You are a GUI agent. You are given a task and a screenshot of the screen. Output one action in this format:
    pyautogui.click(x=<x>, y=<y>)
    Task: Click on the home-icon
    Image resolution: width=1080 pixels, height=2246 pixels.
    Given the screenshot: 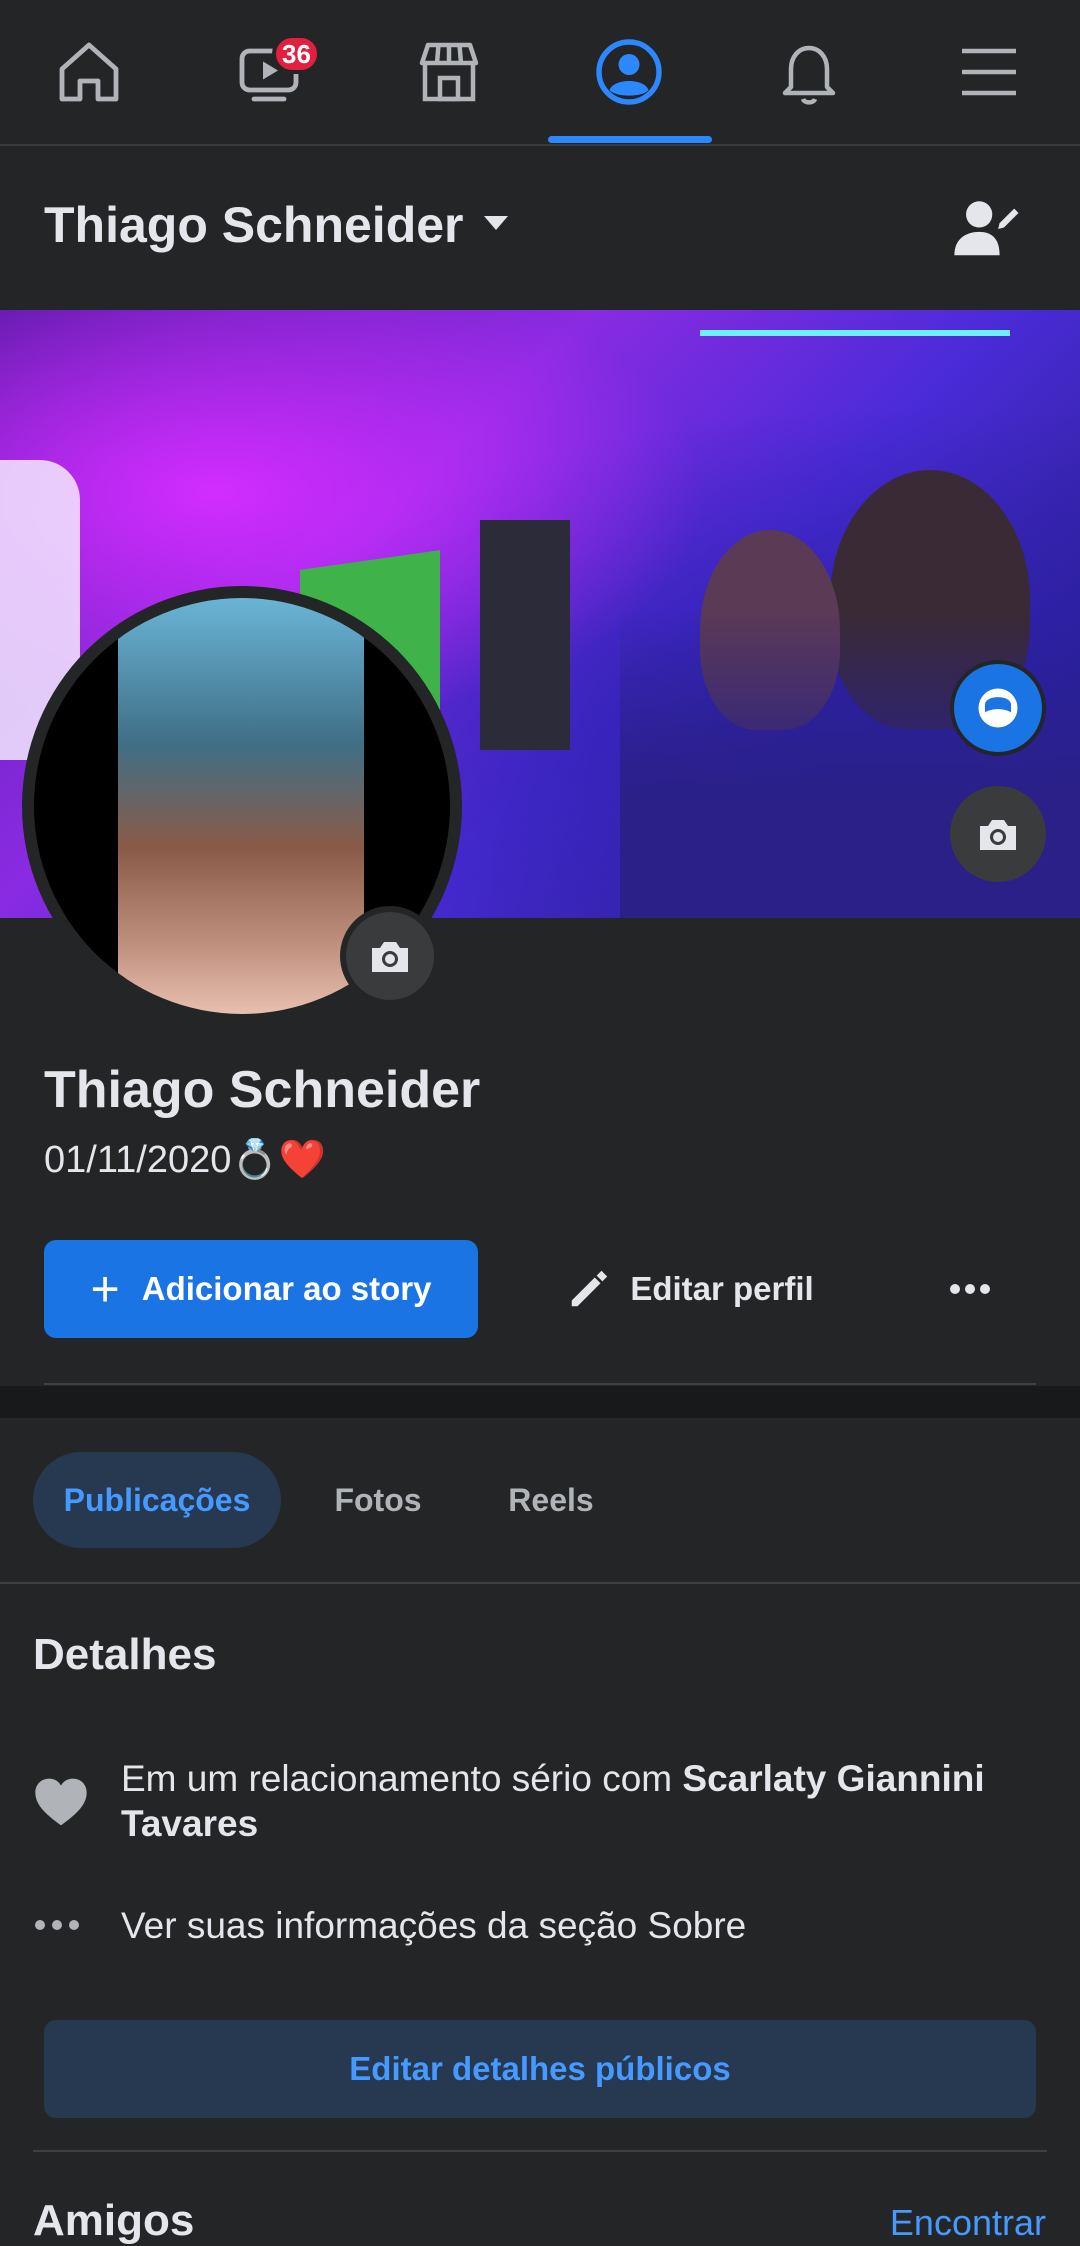 What is the action you would take?
    pyautogui.click(x=89, y=72)
    